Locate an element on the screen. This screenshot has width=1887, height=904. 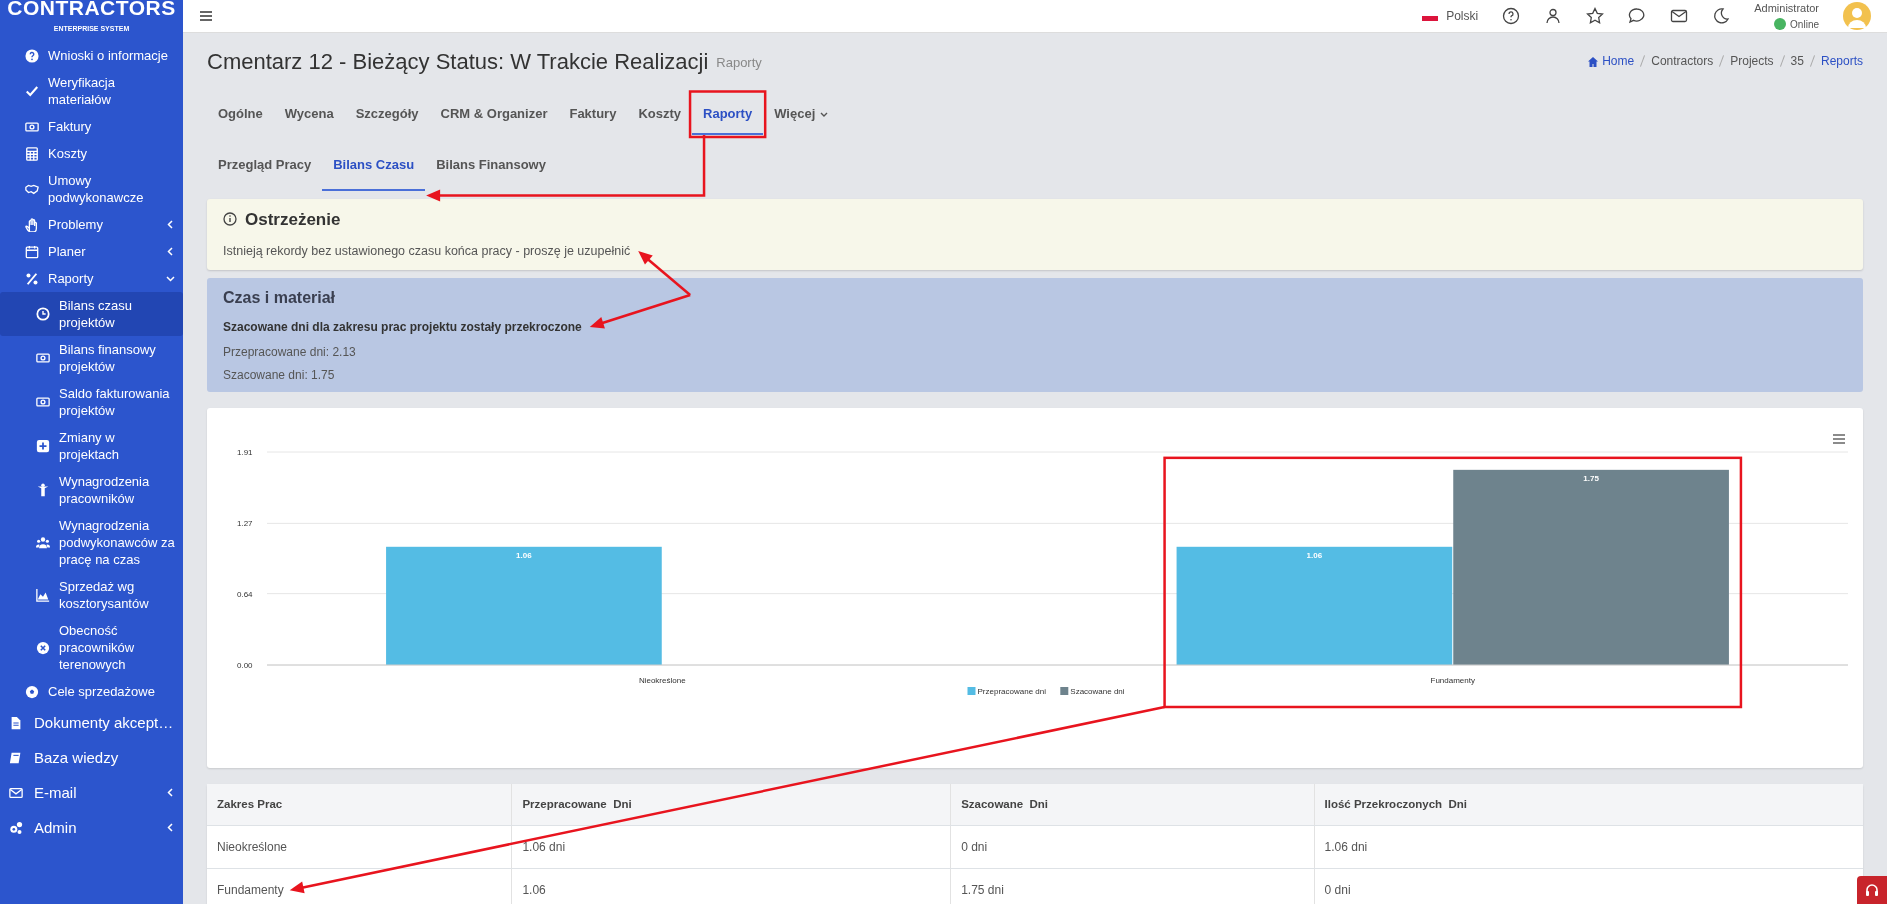
sidebar-item: Problemy is located at coordinates (91, 224).